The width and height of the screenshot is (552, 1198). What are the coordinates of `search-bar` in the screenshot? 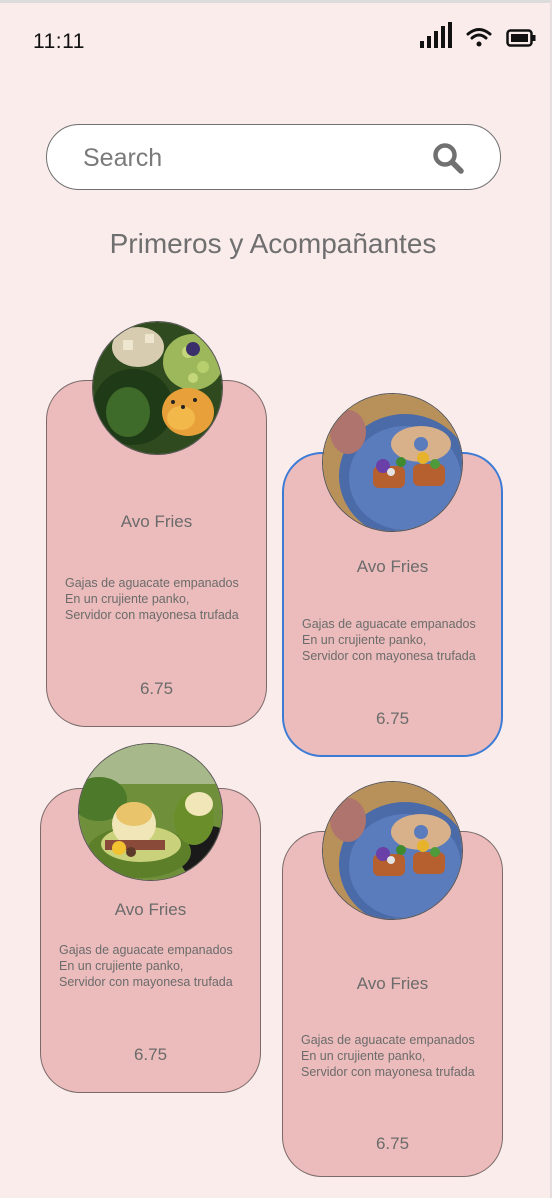 It's located at (273, 157).